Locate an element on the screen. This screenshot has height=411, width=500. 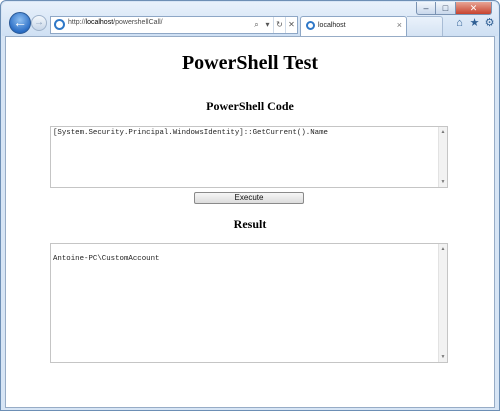
refresh-icon: ↻ is located at coordinates (279, 25).